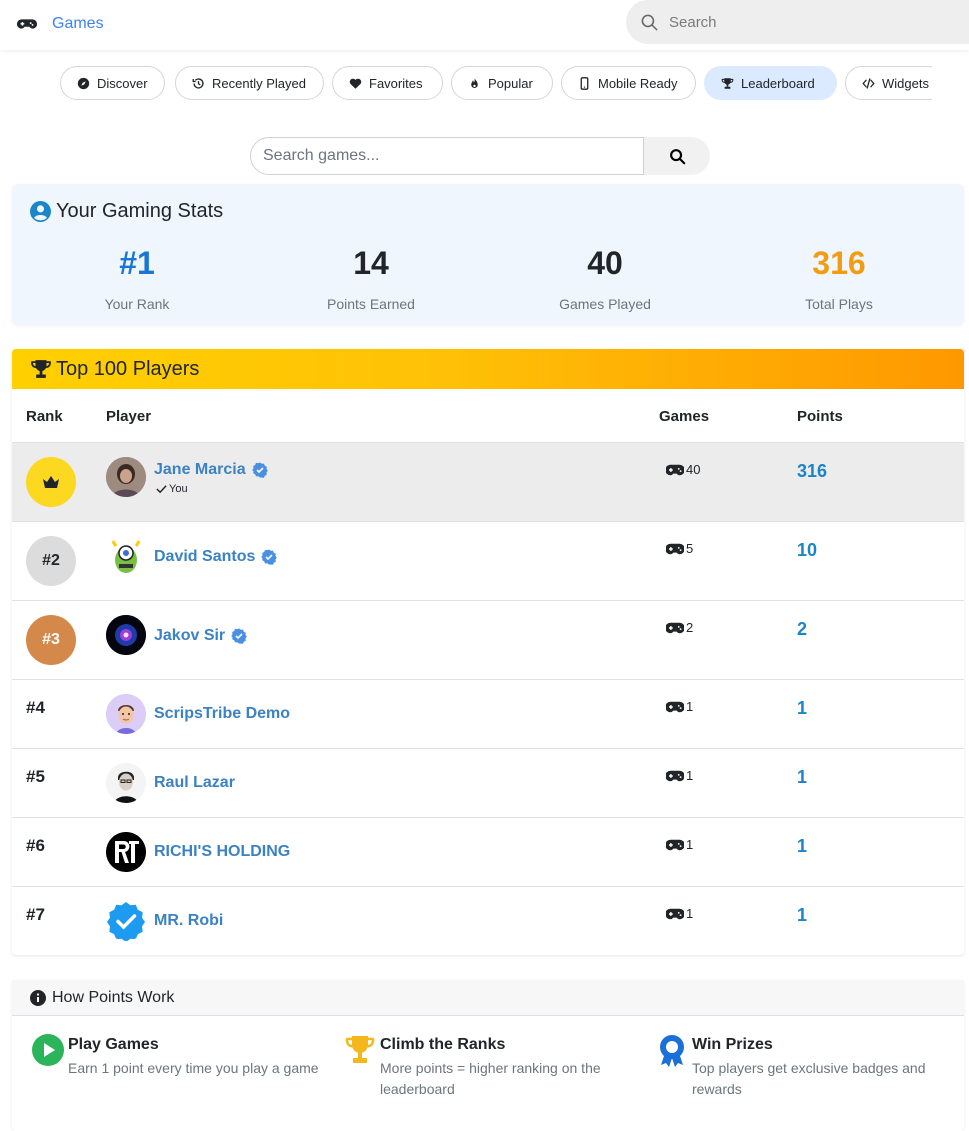 The width and height of the screenshot is (969, 1131). I want to click on player-name: Raul Lazar, so click(194, 783).